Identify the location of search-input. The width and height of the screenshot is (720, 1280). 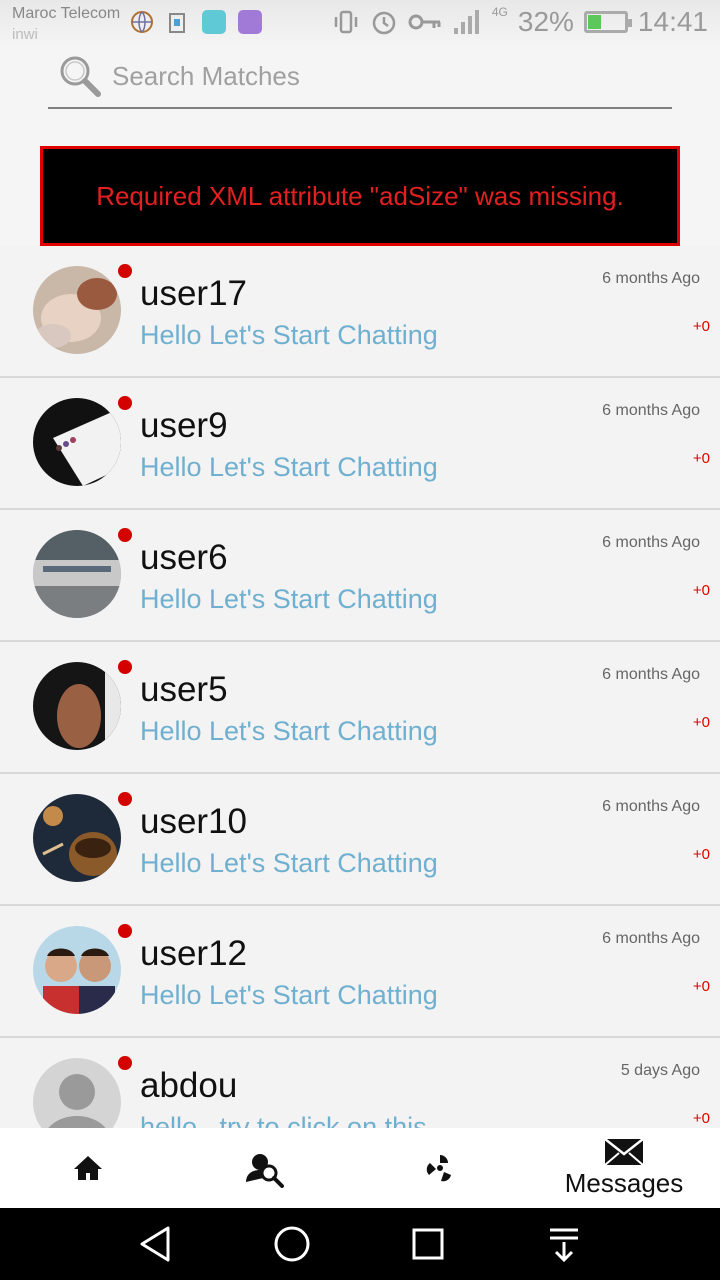
(382, 76).